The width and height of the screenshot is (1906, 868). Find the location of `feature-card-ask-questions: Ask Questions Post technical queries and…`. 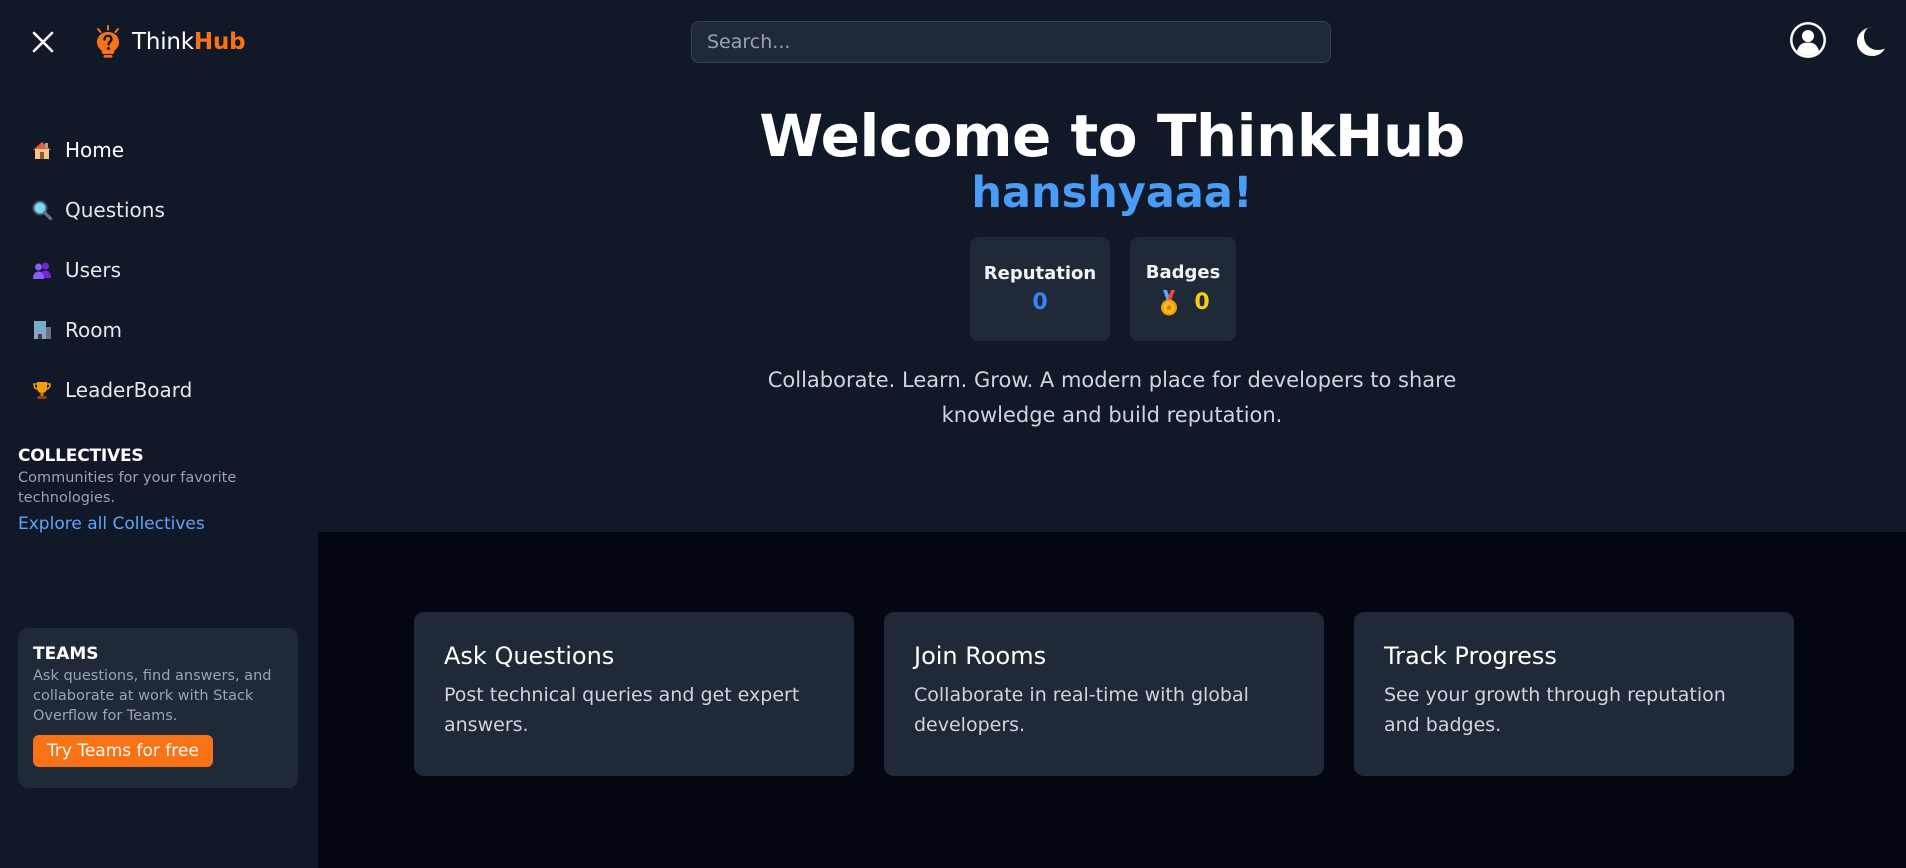

feature-card-ask-questions: Ask Questions Post technical queries and… is located at coordinates (634, 694).